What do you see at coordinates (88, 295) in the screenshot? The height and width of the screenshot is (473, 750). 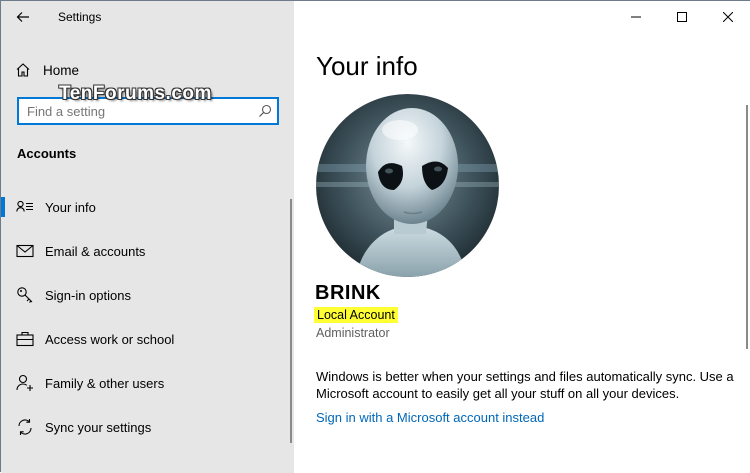 I see `sidebar-item-label: Sign-in options` at bounding box center [88, 295].